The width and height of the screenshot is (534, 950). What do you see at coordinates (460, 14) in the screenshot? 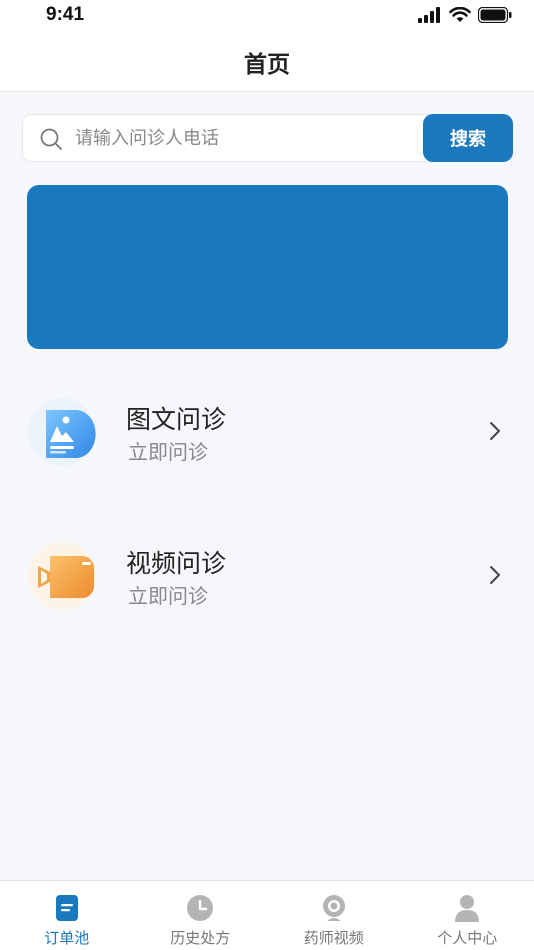
I see `wifi-icon` at bounding box center [460, 14].